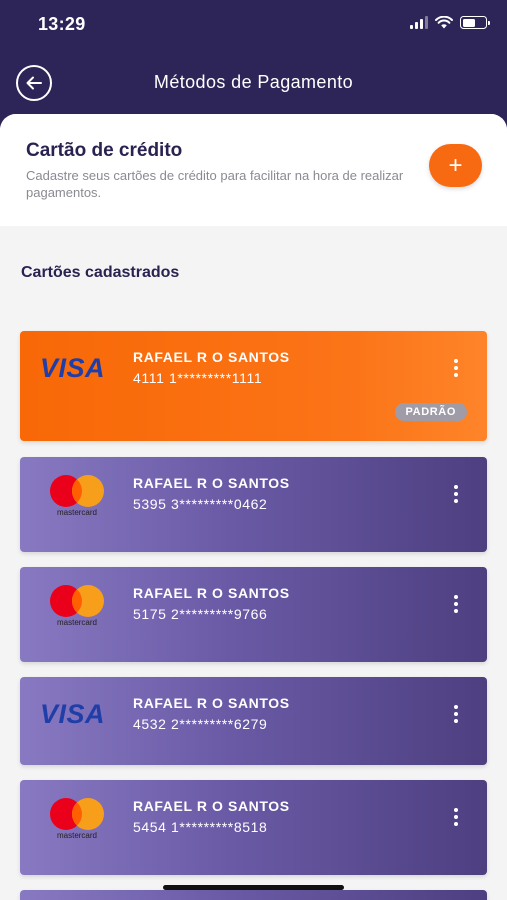 The width and height of the screenshot is (507, 900). Describe the element at coordinates (100, 272) in the screenshot. I see `section-title: Cartões cadastrados` at that location.